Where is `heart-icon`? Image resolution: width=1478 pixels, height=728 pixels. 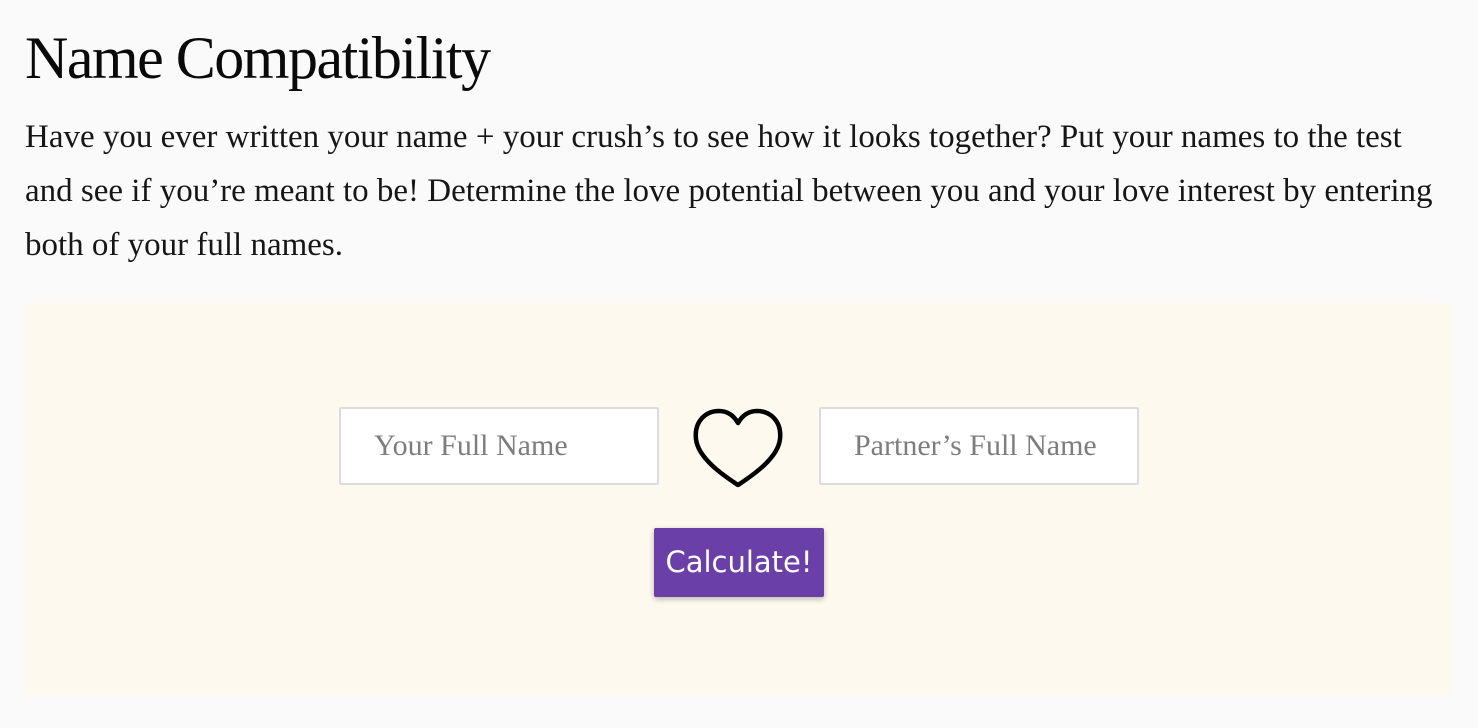 heart-icon is located at coordinates (738, 448).